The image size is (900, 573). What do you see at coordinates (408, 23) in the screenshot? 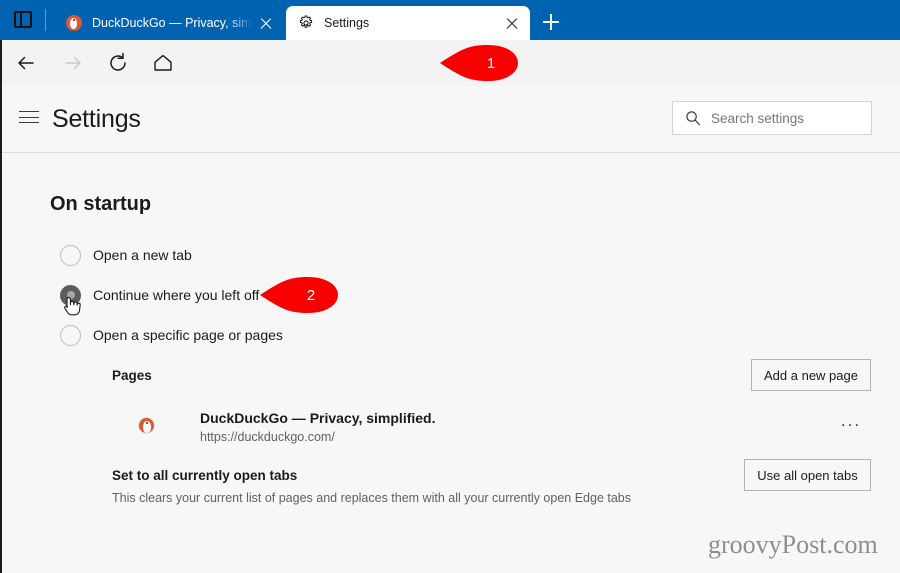
I see `browser-tab-settings: Settings` at bounding box center [408, 23].